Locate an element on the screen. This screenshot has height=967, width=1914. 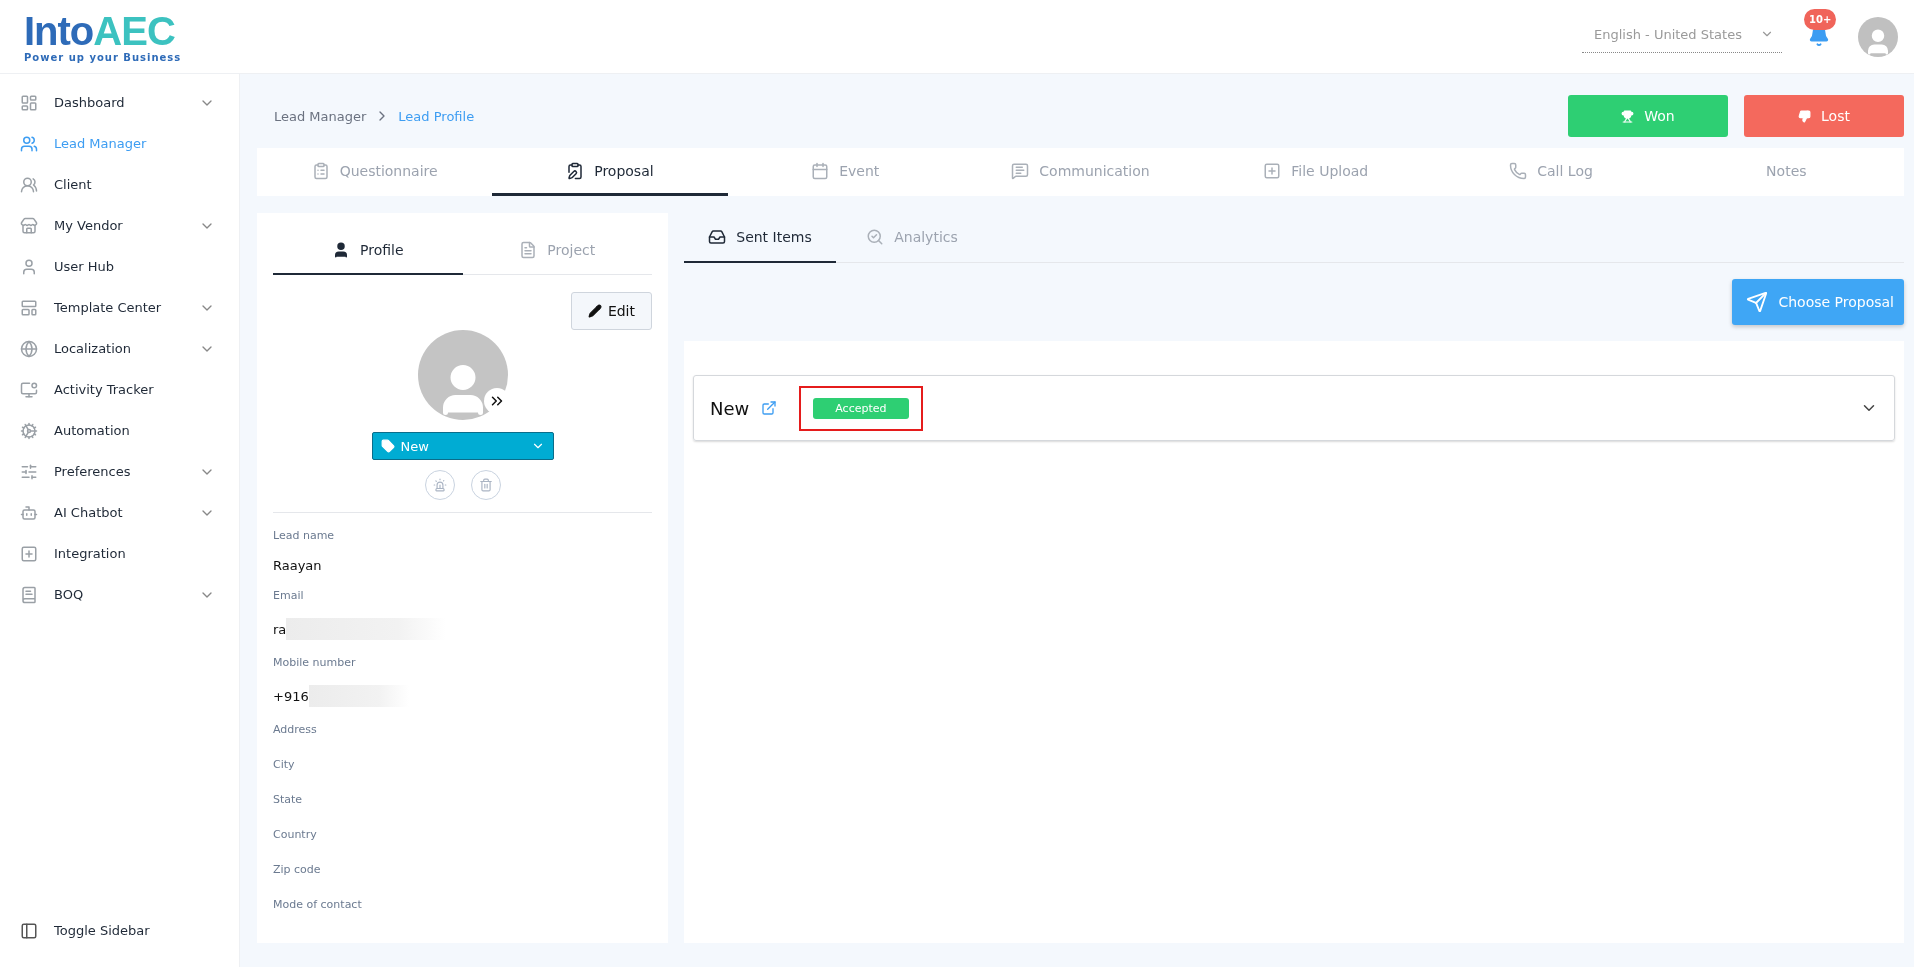
trash-icon is located at coordinates (485, 485).